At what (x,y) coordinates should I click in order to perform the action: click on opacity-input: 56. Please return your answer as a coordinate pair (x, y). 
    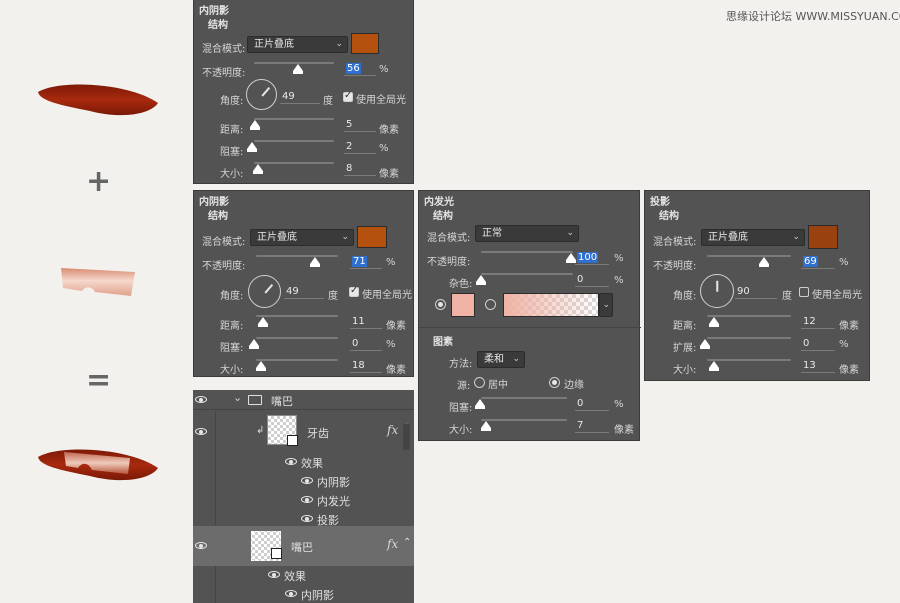
    Looking at the image, I should click on (360, 69).